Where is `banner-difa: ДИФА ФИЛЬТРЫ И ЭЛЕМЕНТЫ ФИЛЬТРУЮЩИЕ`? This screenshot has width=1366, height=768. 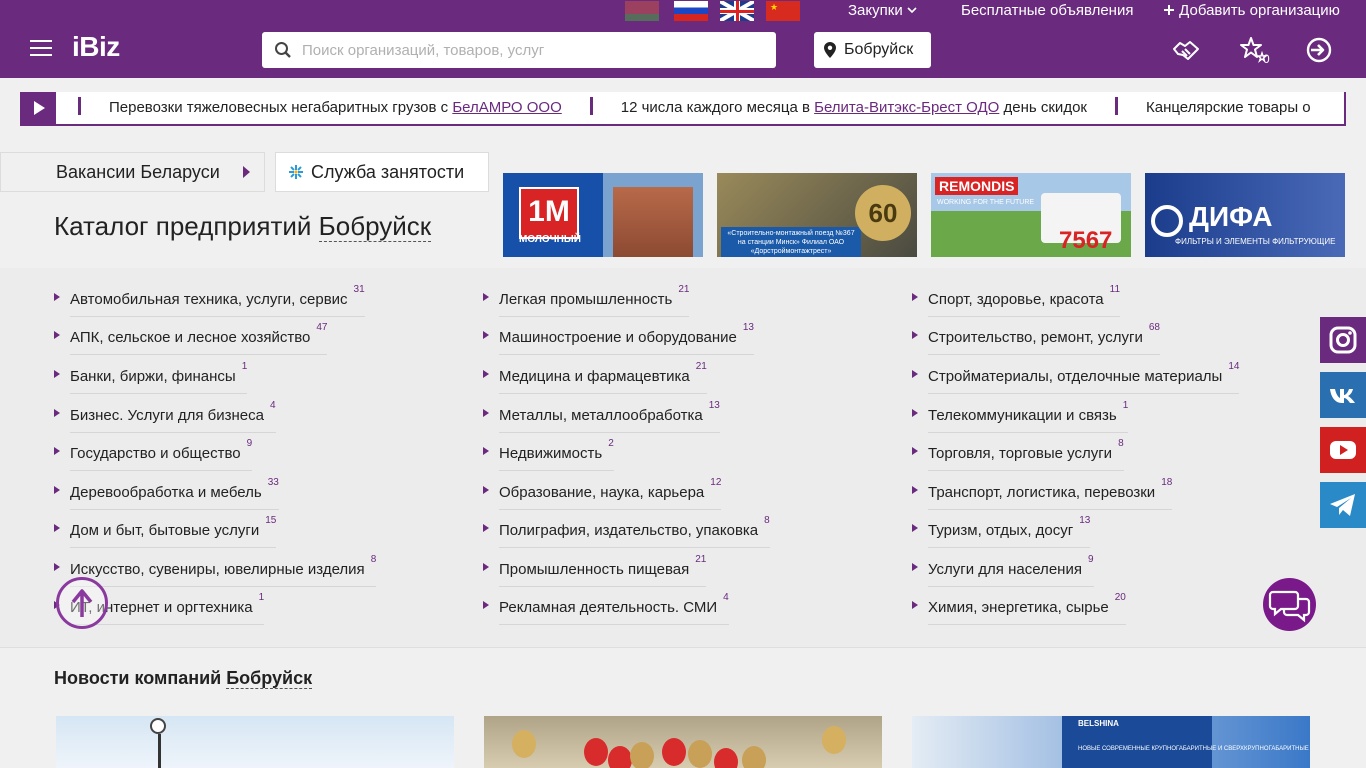
banner-difa: ДИФА ФИЛЬТРЫ И ЭЛЕМЕНТЫ ФИЛЬТРУЮЩИЕ is located at coordinates (1245, 215).